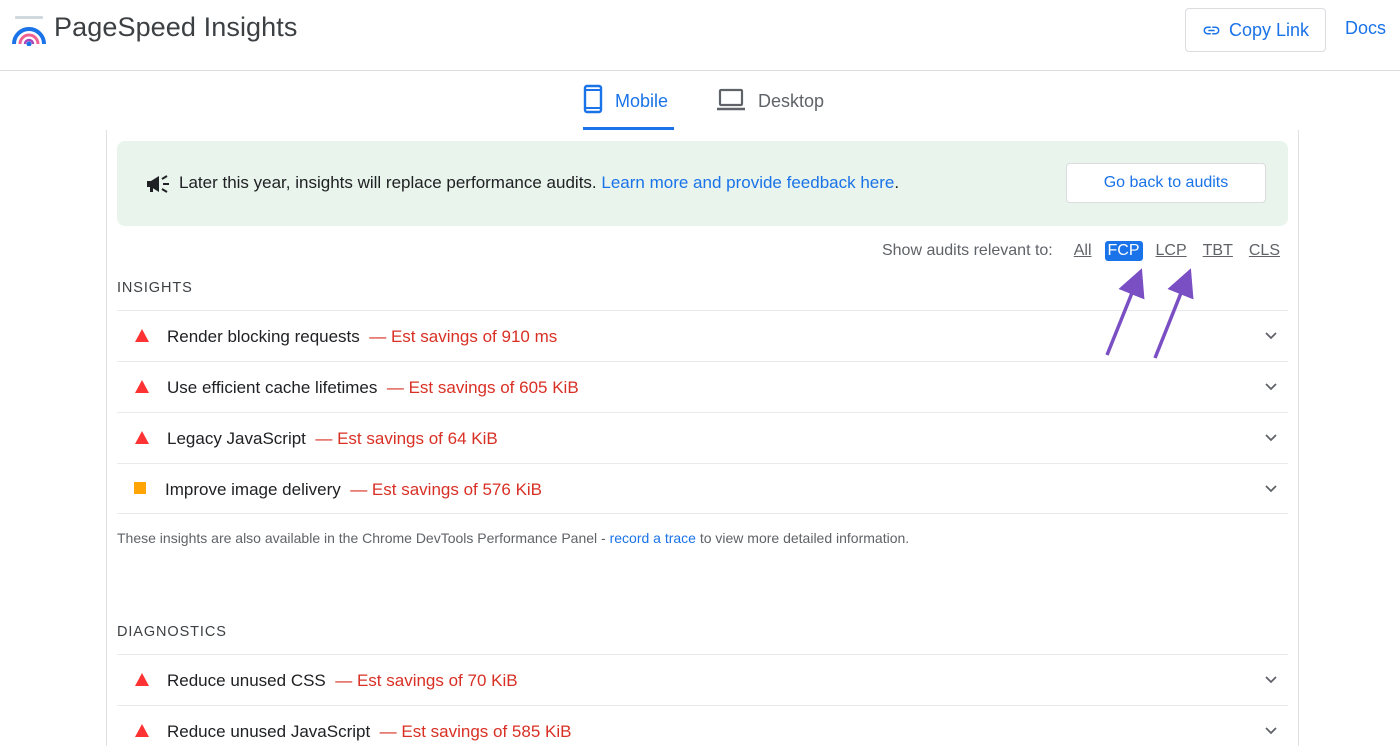 Image resolution: width=1400 pixels, height=746 pixels. Describe the element at coordinates (406, 438) in the screenshot. I see `insight-savings: — Est savings of 64 KiB` at that location.